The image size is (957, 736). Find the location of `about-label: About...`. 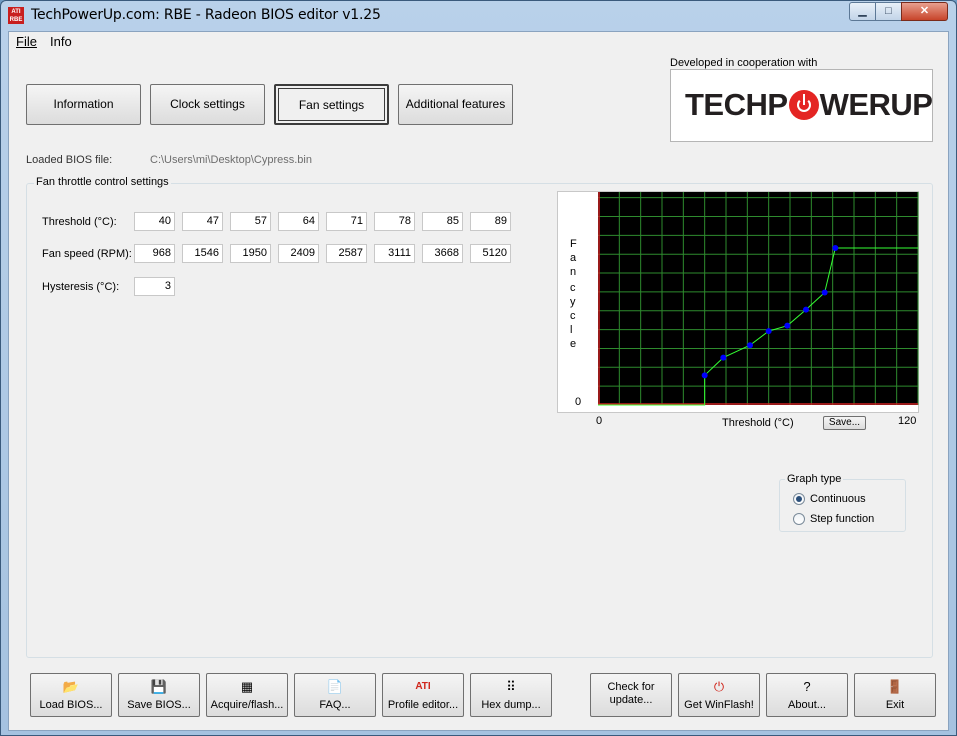

about-label: About... is located at coordinates (807, 705).